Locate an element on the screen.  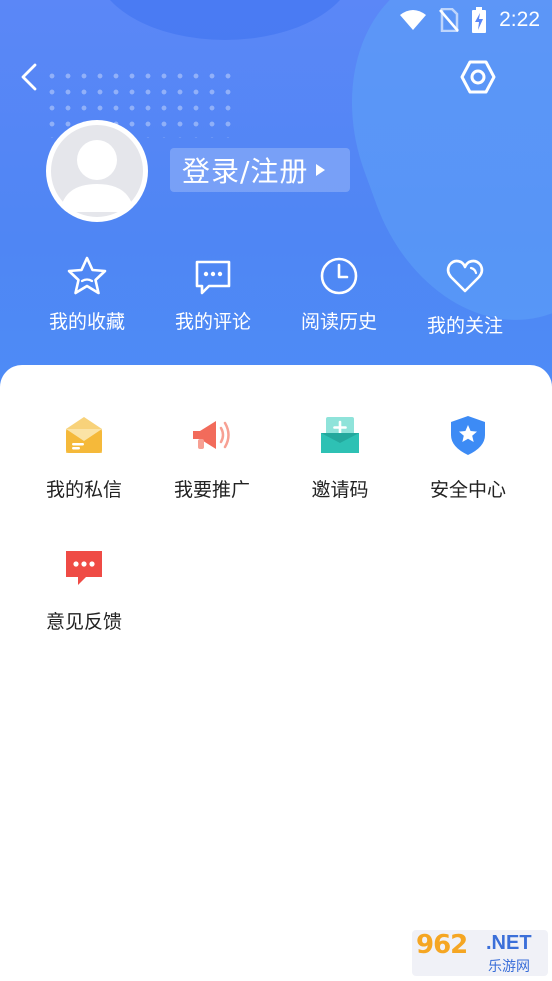
watermark-number: 962 is located at coordinates (442, 945).